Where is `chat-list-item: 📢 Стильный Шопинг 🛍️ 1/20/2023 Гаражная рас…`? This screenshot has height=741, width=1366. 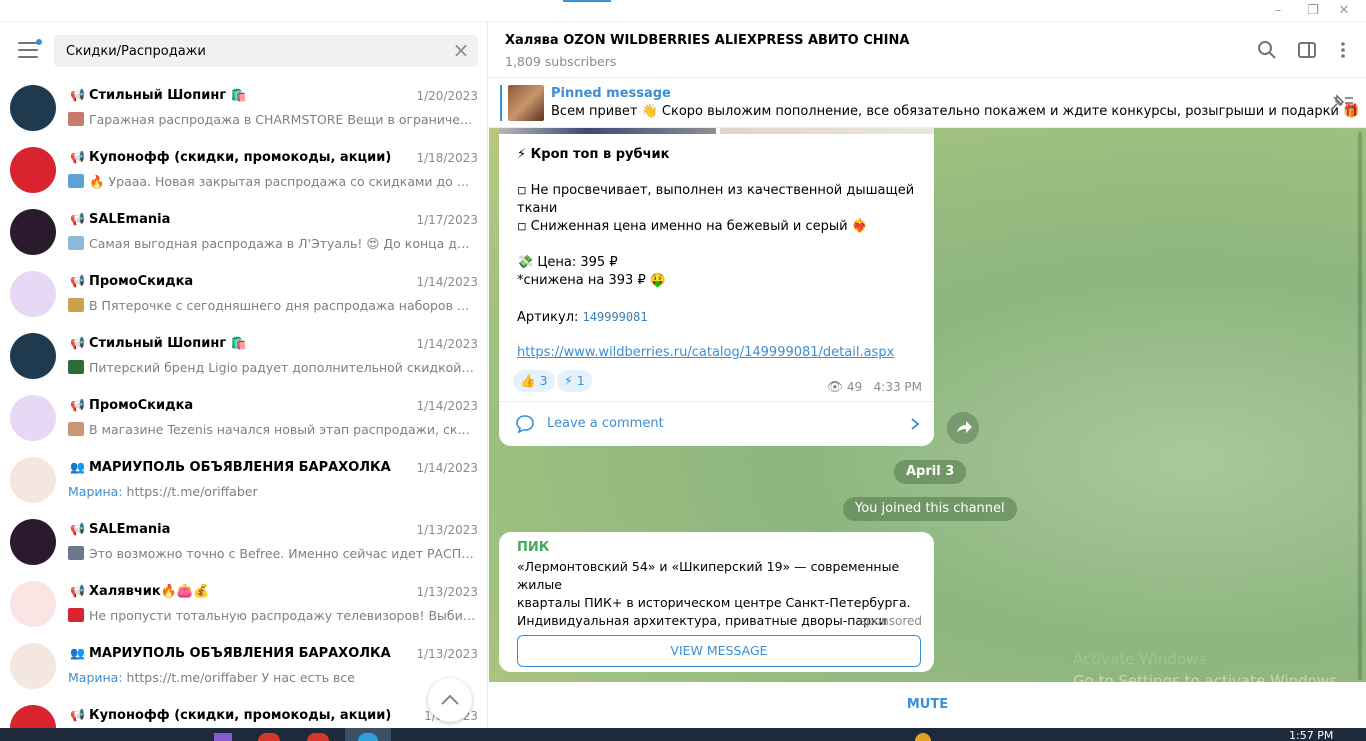 chat-list-item: 📢 Стильный Шопинг 🛍️ 1/20/2023 Гаражная рас… is located at coordinates (243, 109).